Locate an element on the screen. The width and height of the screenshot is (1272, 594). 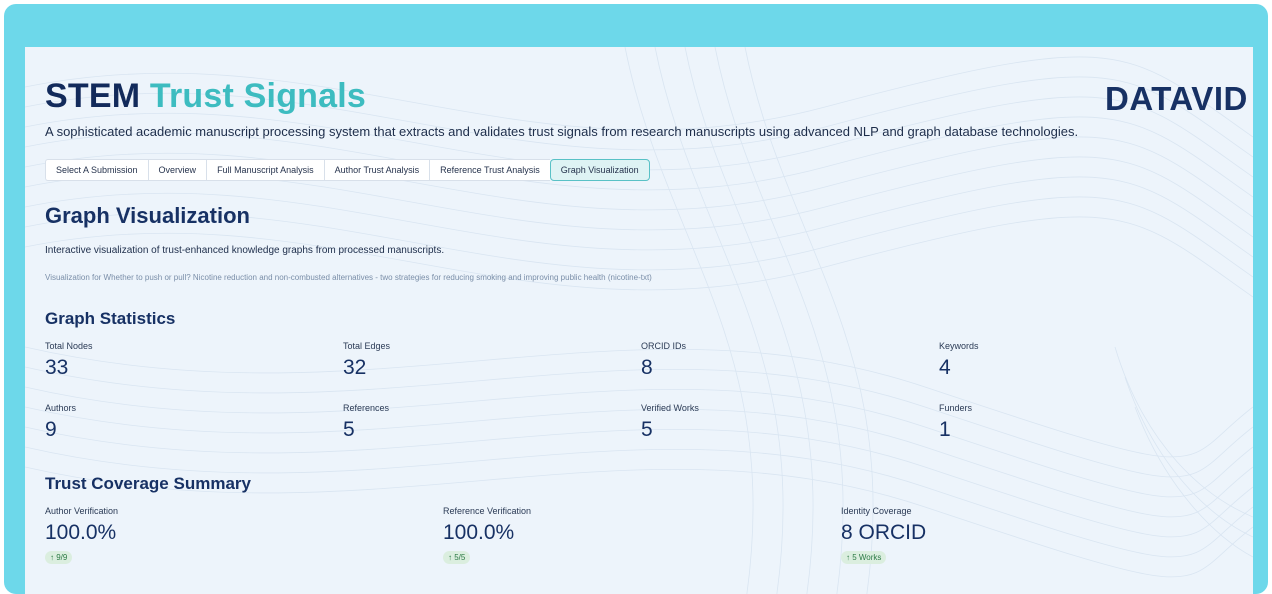
coverage-delta-badge: ↑ 9/9 is located at coordinates (59, 557).